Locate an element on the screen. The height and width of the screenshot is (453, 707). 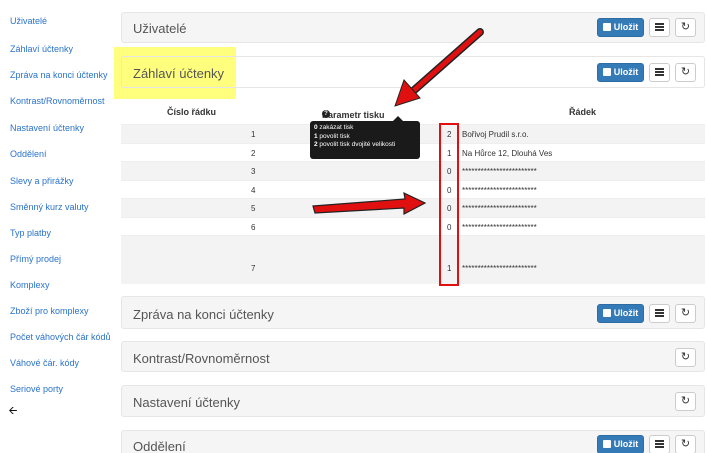
annotation-arrow-middle is located at coordinates (369, 203).